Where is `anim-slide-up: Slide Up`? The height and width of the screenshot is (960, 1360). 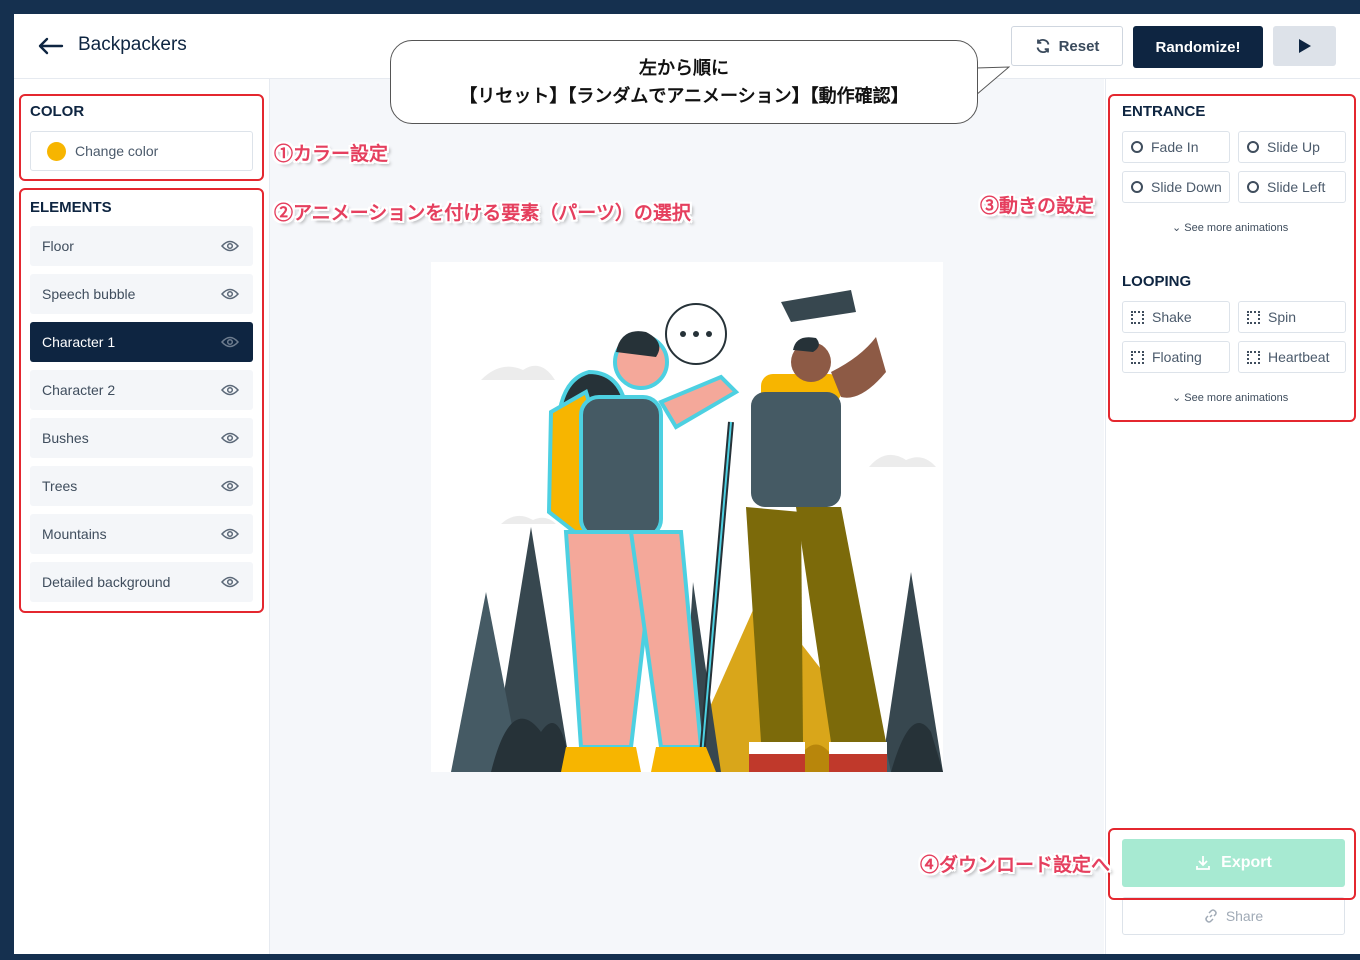
anim-slide-up: Slide Up is located at coordinates (1292, 147).